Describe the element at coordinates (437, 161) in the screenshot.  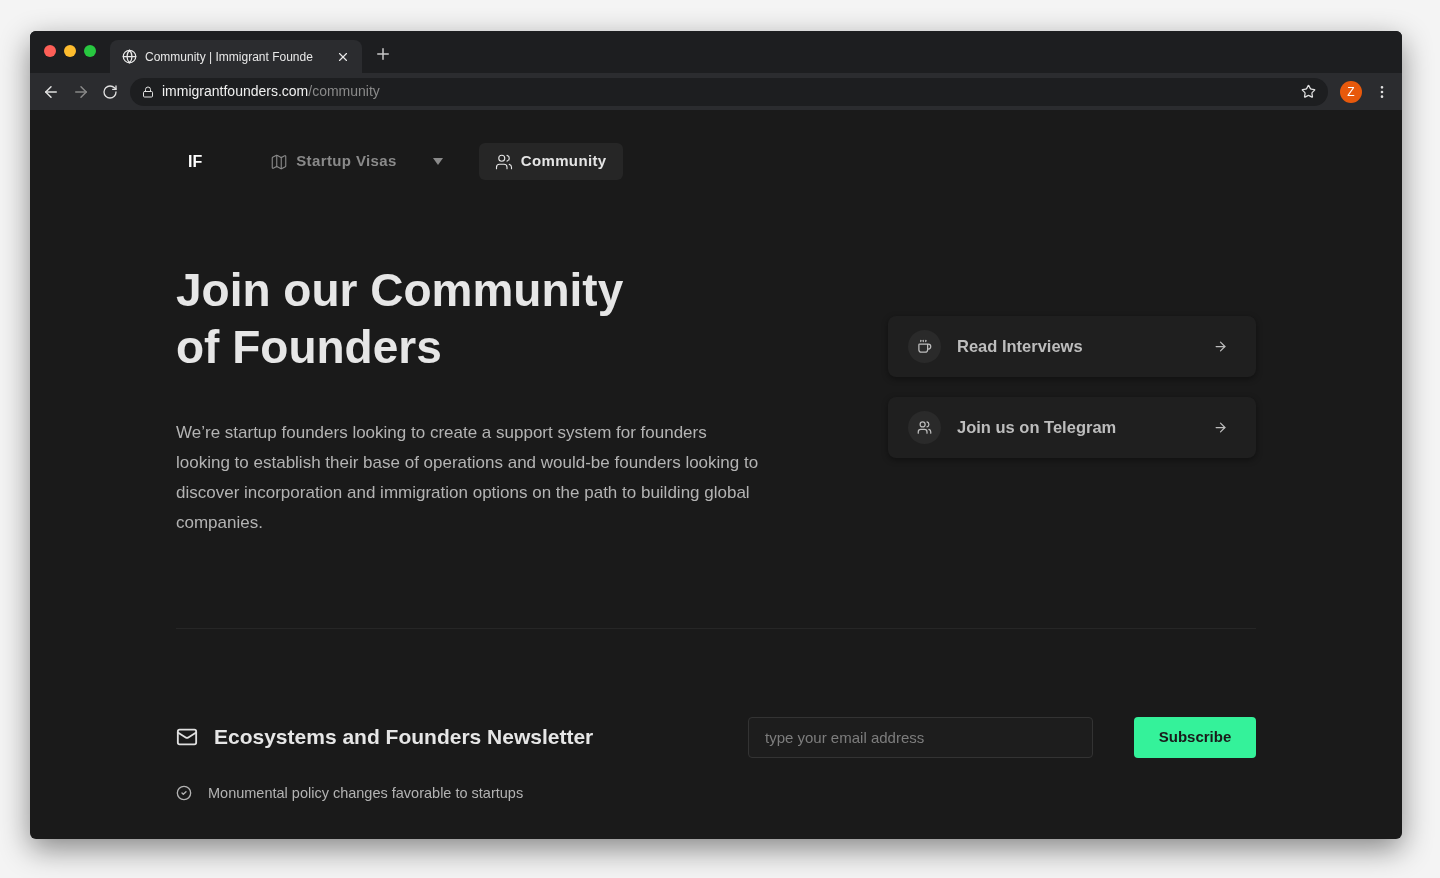
I see `caret-icon` at that location.